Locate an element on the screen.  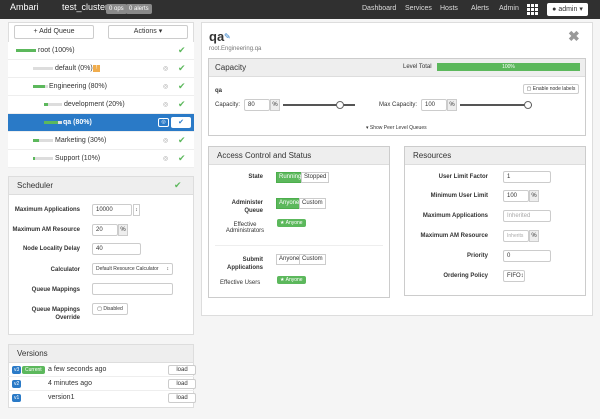
capacity-input: 80 is located at coordinates (257, 105).